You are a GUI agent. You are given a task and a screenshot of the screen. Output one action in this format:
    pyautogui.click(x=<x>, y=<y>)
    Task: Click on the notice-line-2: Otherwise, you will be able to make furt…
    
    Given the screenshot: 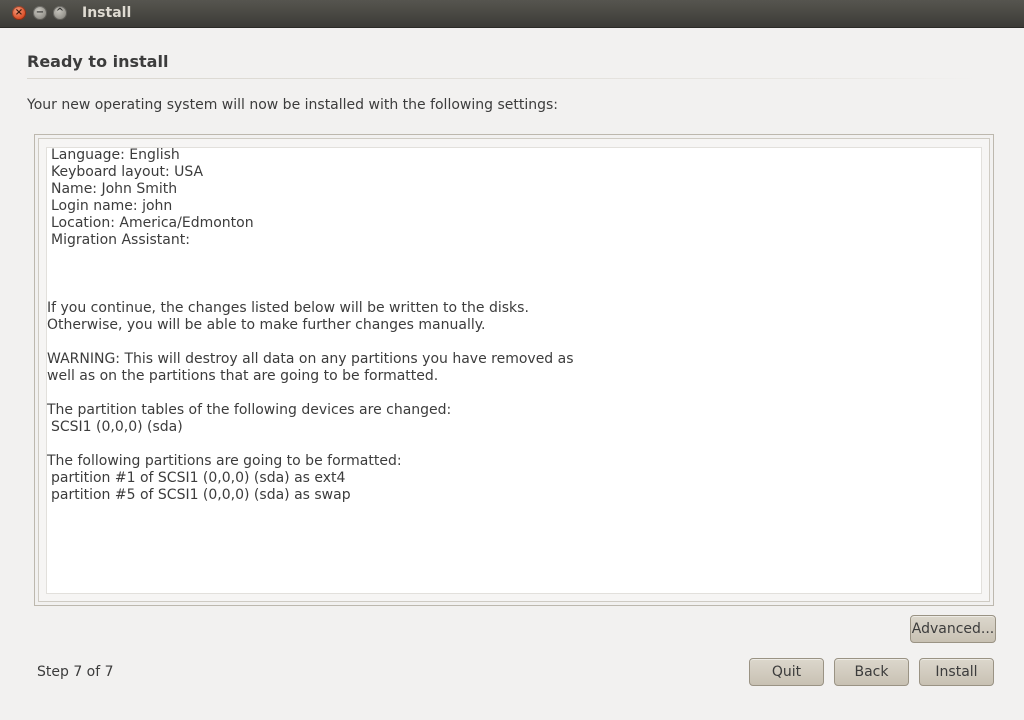 What is the action you would take?
    pyautogui.click(x=266, y=325)
    